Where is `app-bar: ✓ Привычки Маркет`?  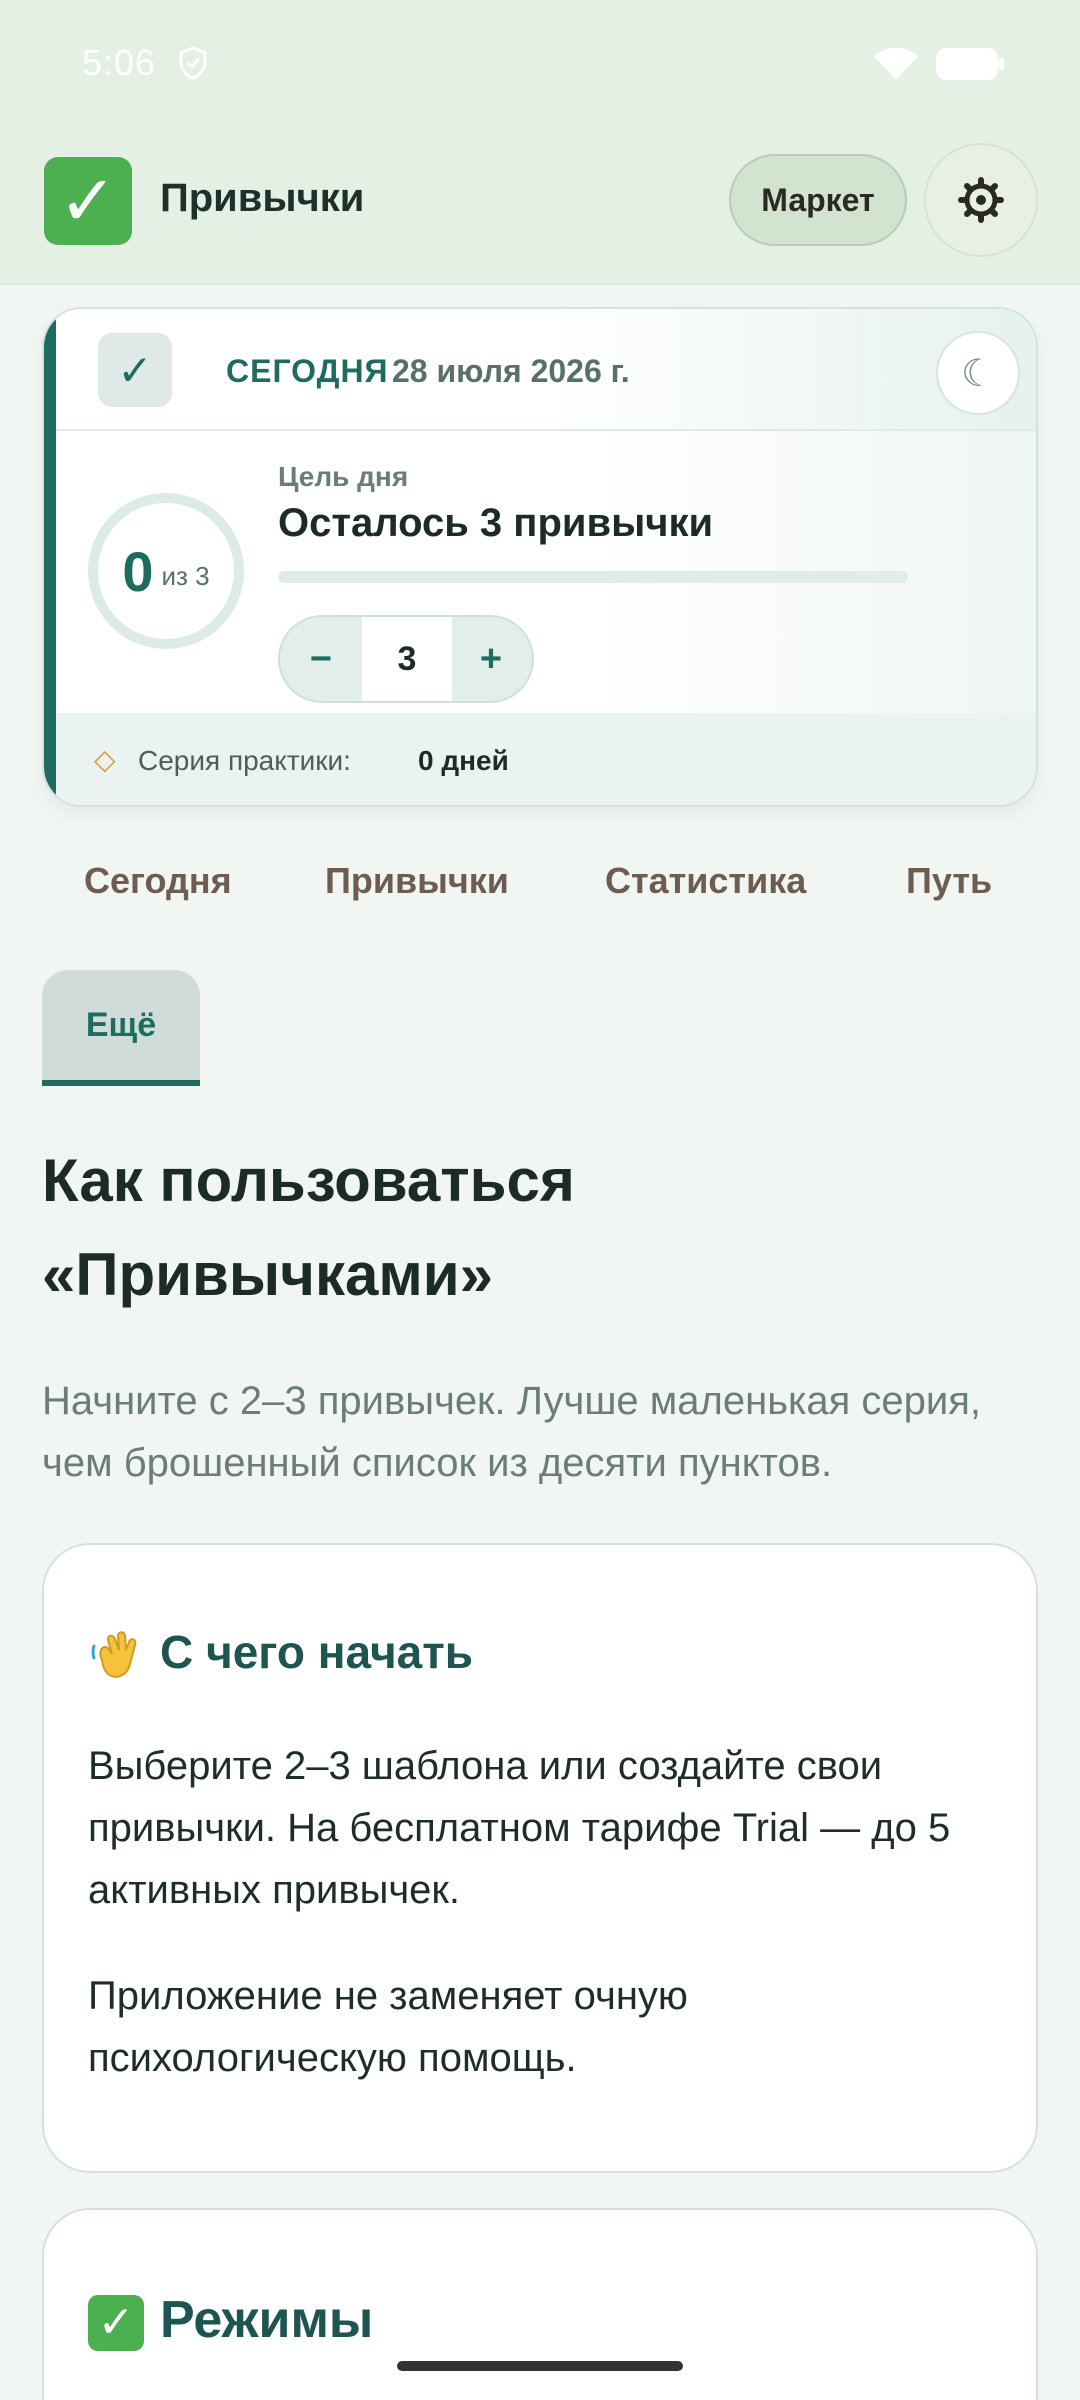
app-bar: ✓ Привычки Маркет is located at coordinates (540, 205).